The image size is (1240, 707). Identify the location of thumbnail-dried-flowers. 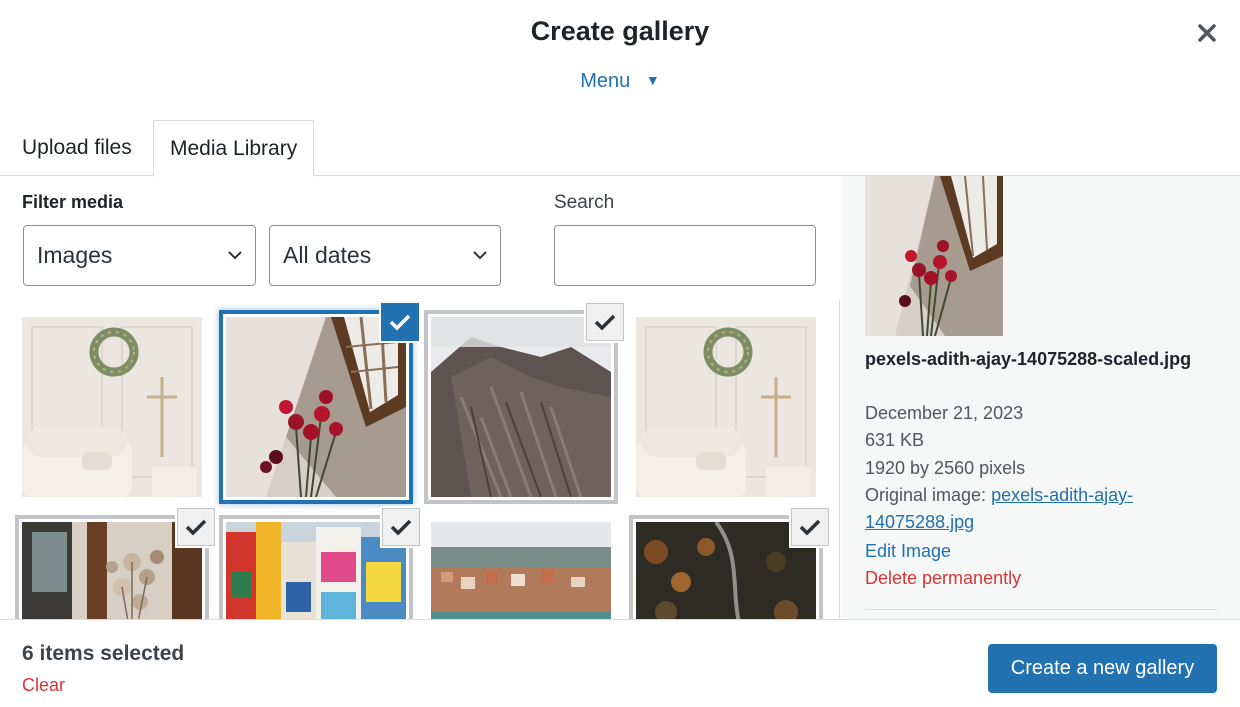
(112, 570).